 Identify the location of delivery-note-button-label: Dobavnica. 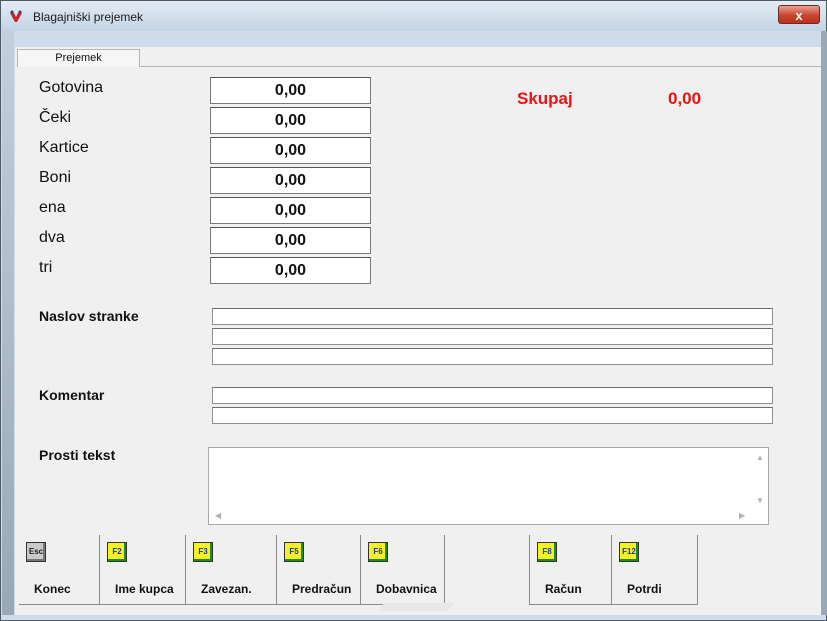
(406, 589).